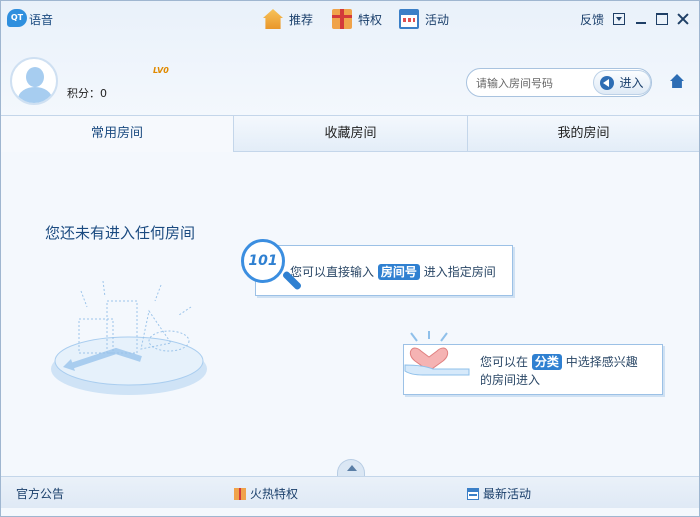 The height and width of the screenshot is (517, 700). What do you see at coordinates (350, 492) in the screenshot?
I see `footer-bar: 官方公告 火热特权 最新活动` at bounding box center [350, 492].